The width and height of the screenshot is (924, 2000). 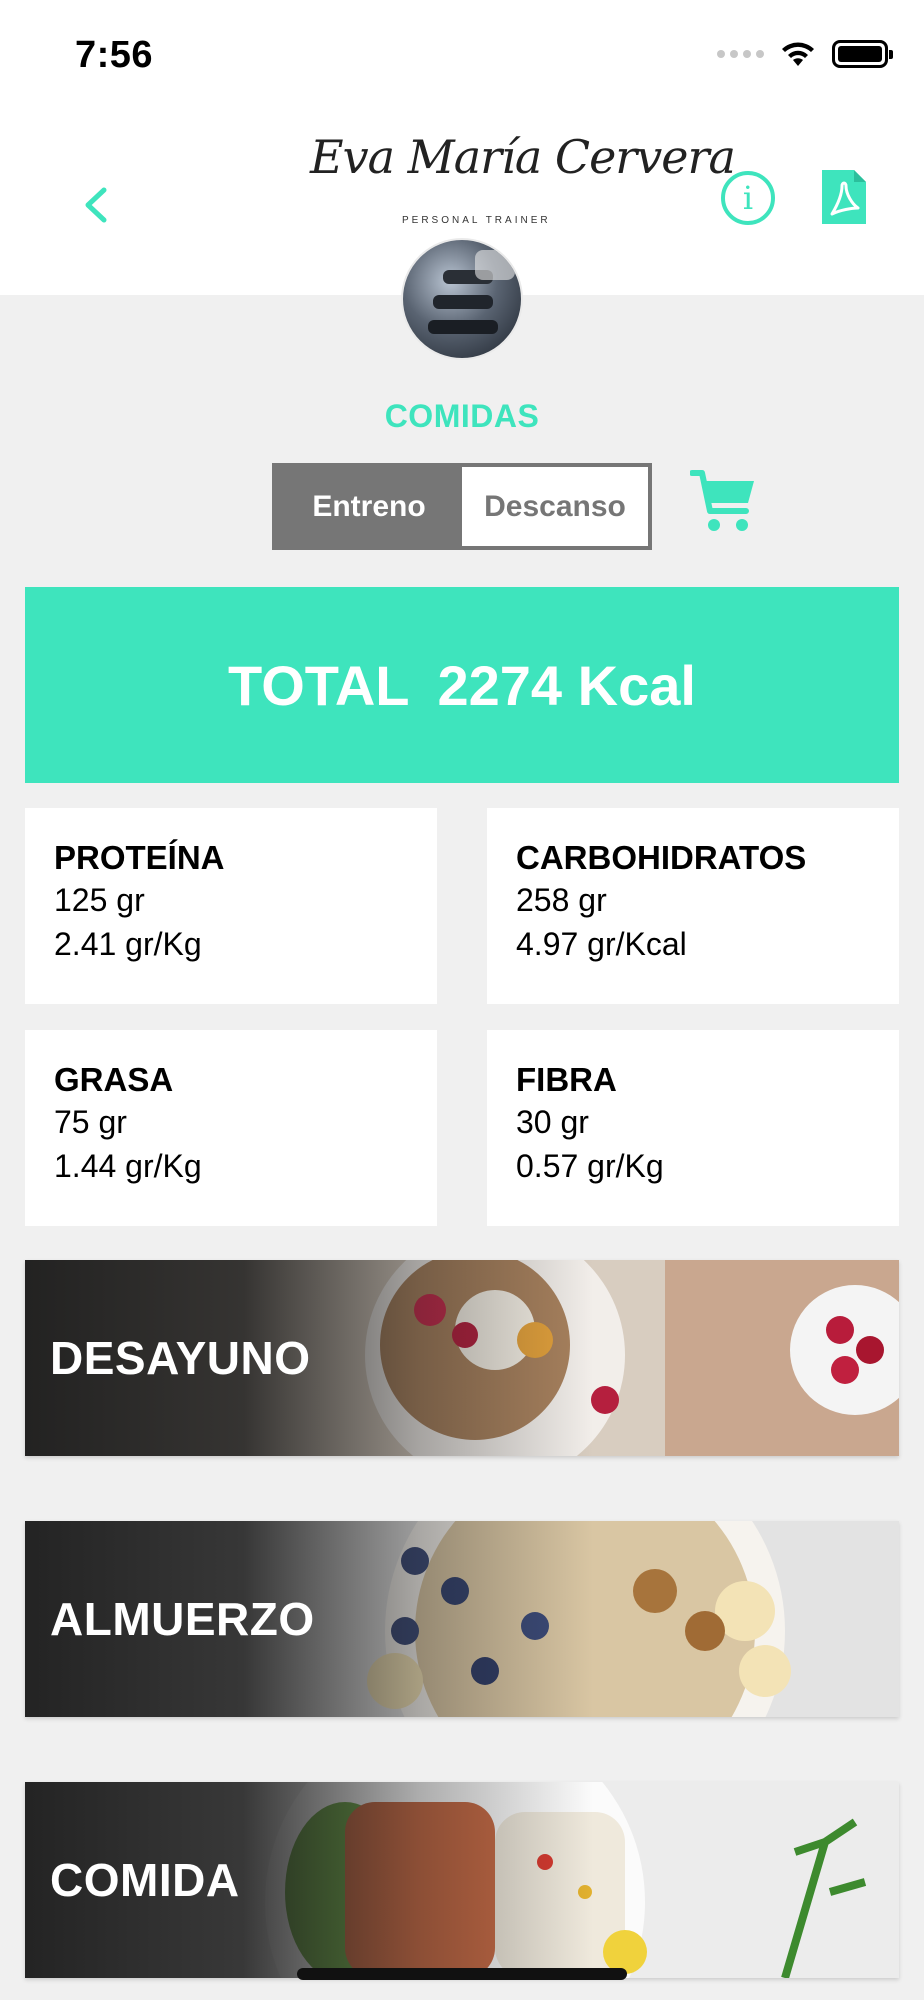 I want to click on avatar, so click(x=462, y=299).